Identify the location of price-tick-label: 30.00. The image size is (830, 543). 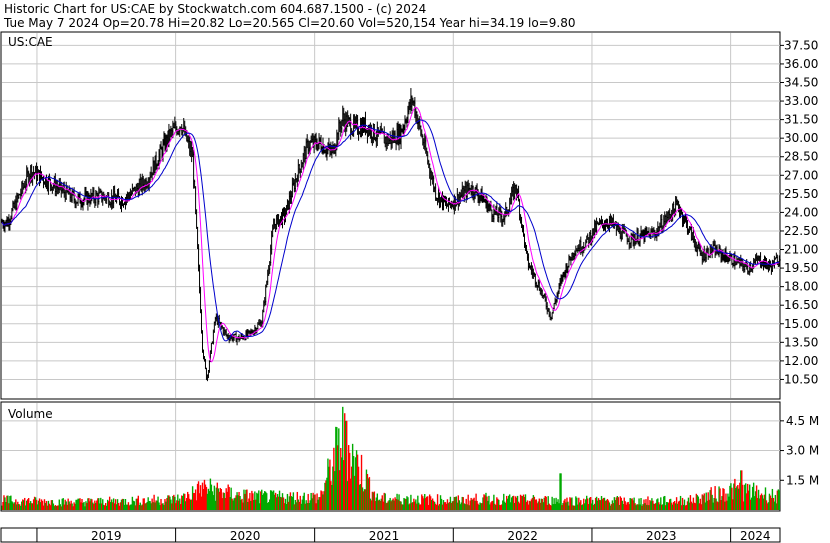
(801, 138).